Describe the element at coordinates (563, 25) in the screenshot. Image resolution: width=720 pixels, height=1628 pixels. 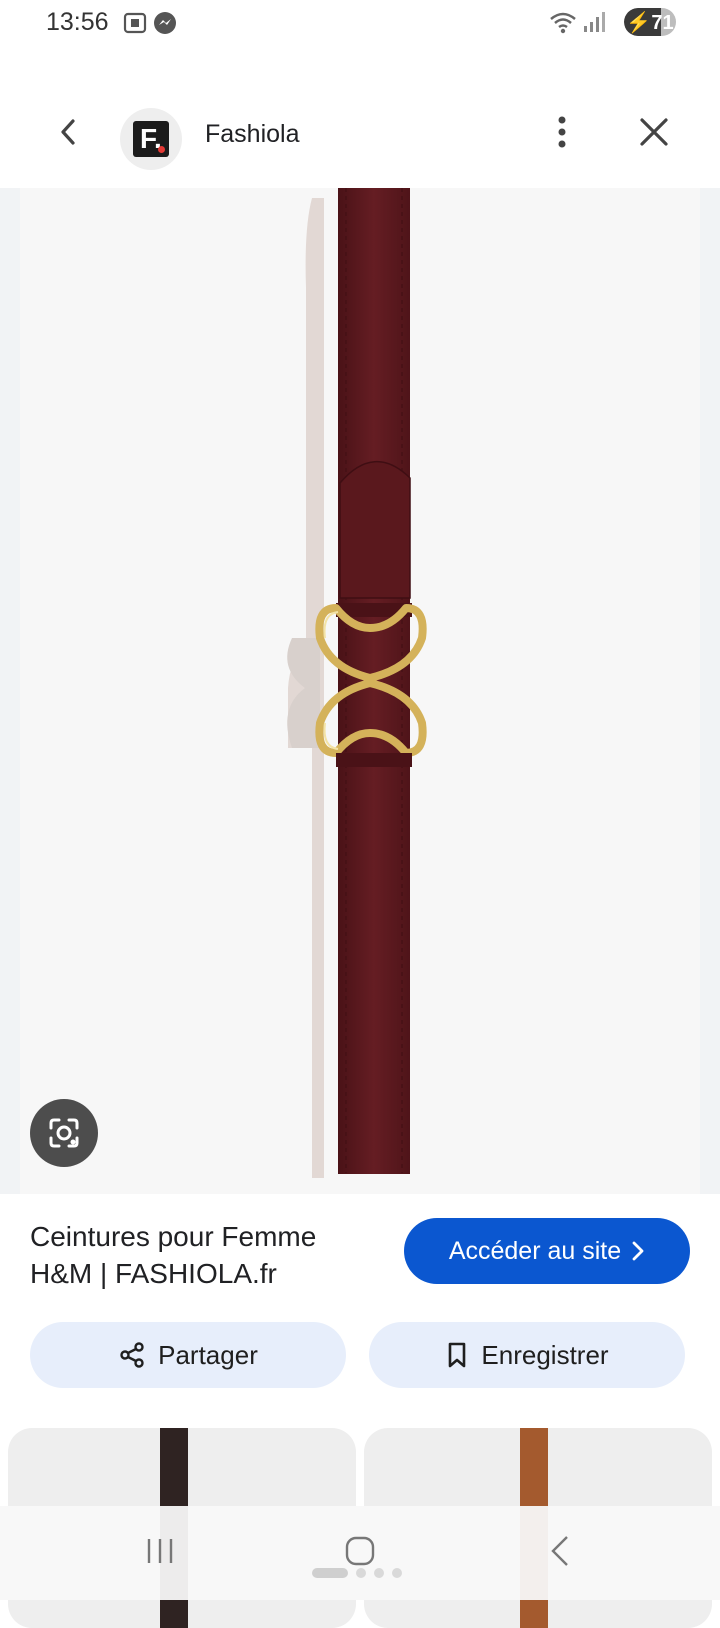
I see `wifi-icon` at that location.